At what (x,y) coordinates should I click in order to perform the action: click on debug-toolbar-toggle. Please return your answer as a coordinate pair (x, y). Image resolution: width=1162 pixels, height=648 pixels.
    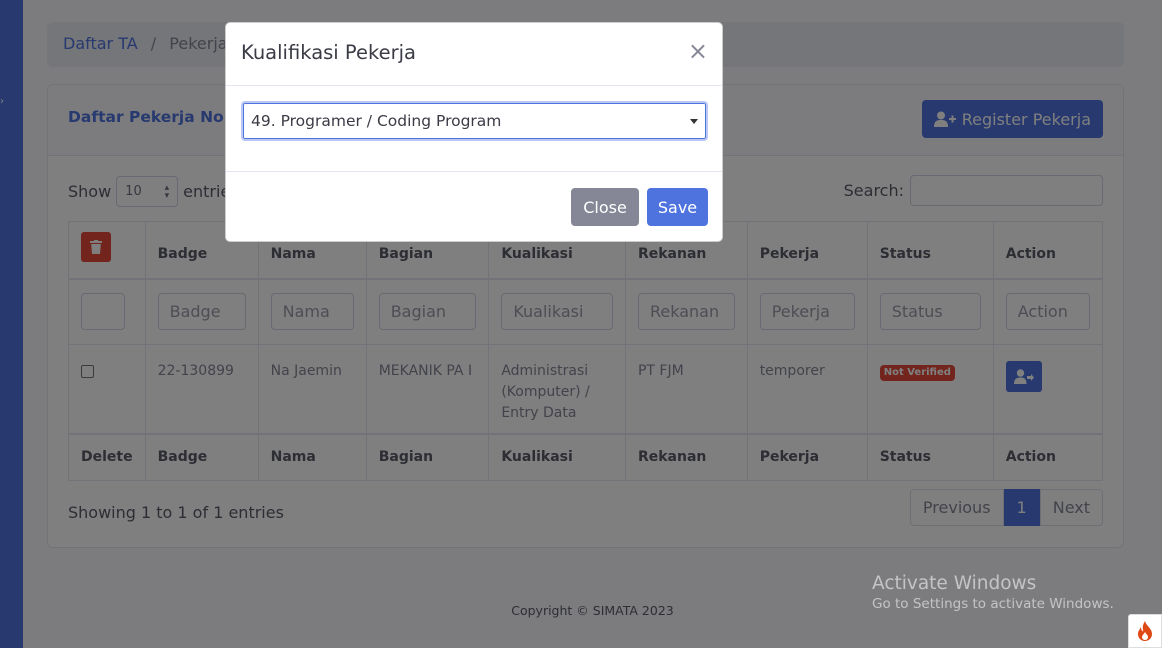
    Looking at the image, I should click on (1145, 631).